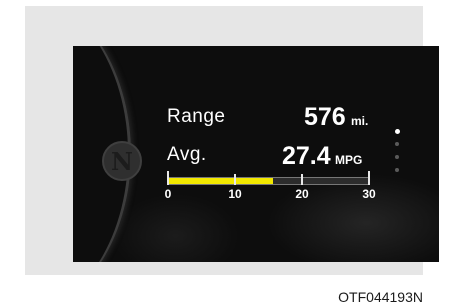  Describe the element at coordinates (196, 116) in the screenshot. I see `range-label: Range` at that location.